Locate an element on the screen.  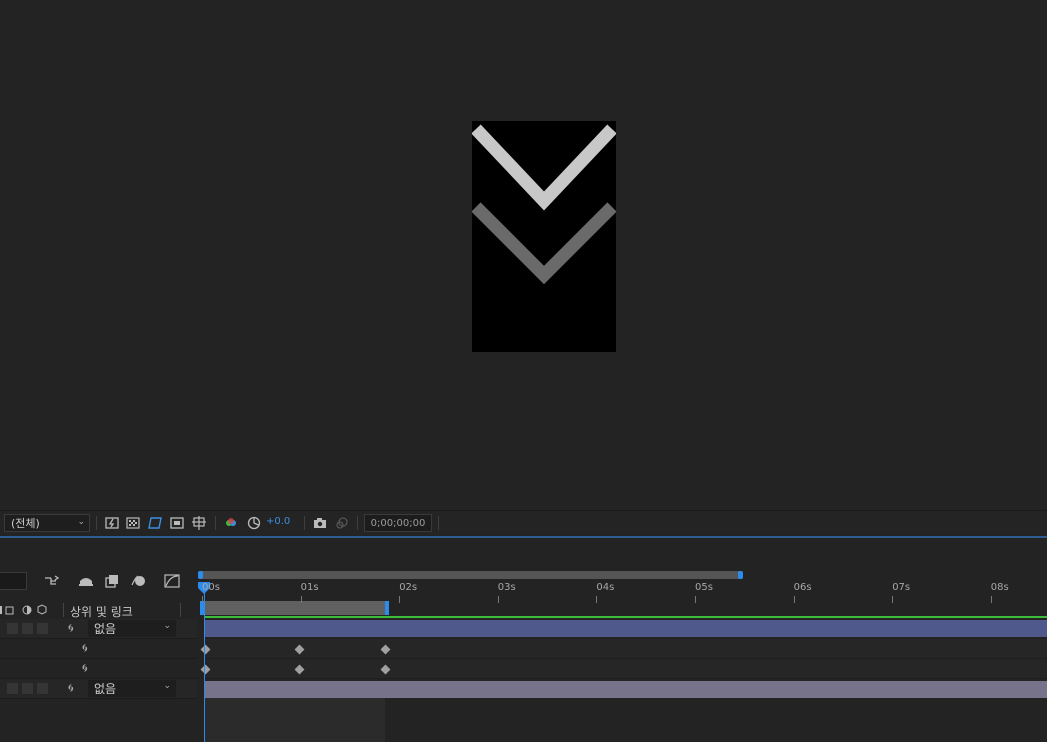
mask-path-visibility-icon is located at coordinates (155, 523).